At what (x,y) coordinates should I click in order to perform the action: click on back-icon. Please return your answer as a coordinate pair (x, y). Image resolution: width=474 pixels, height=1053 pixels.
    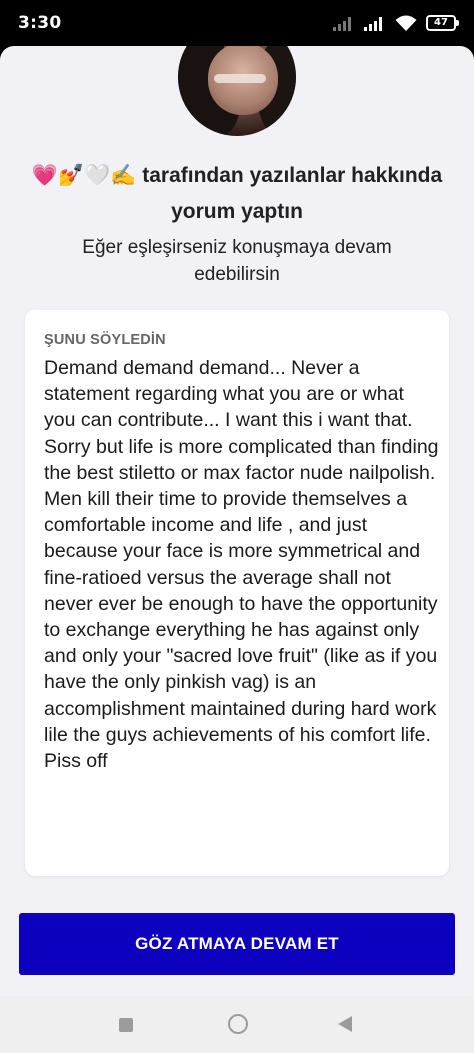
    Looking at the image, I should click on (345, 1024).